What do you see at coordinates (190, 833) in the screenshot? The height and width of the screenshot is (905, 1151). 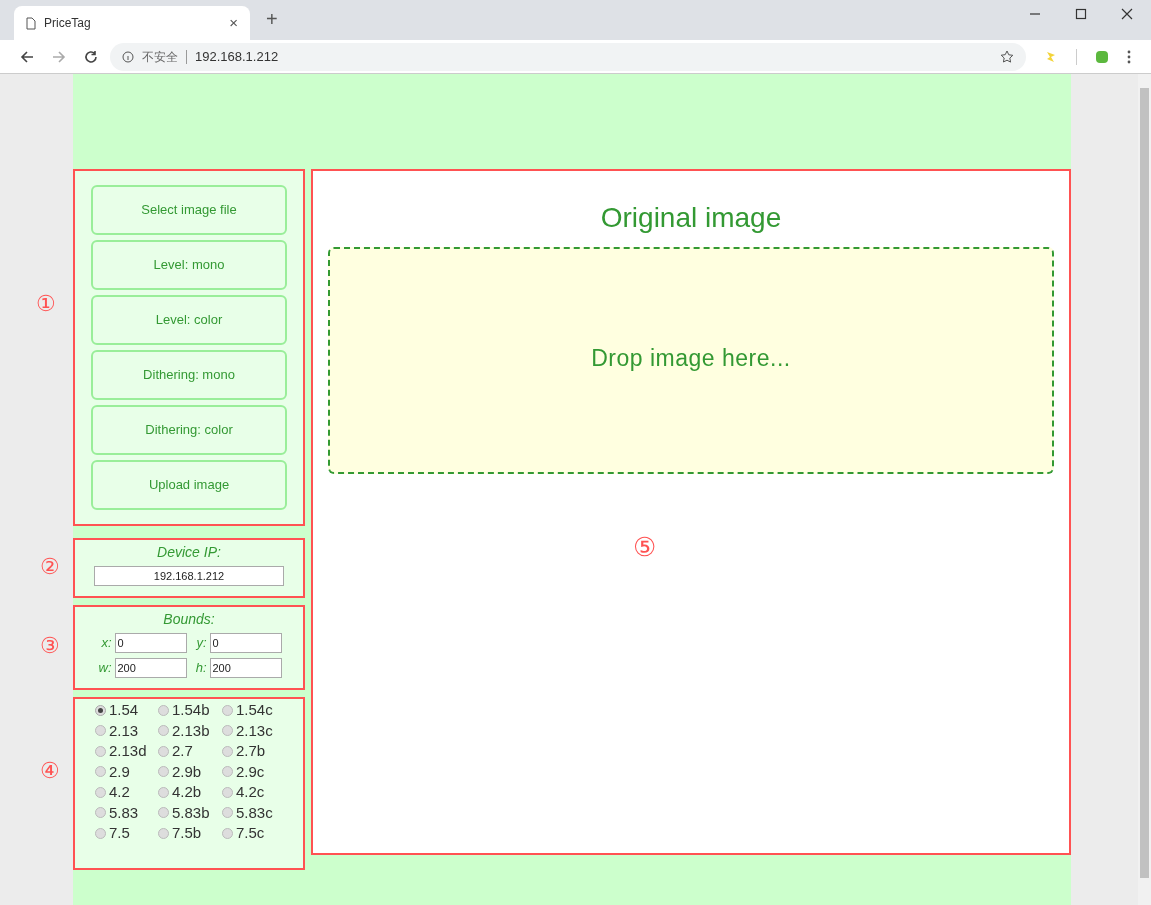 I see `radio-option: 7.5b` at bounding box center [190, 833].